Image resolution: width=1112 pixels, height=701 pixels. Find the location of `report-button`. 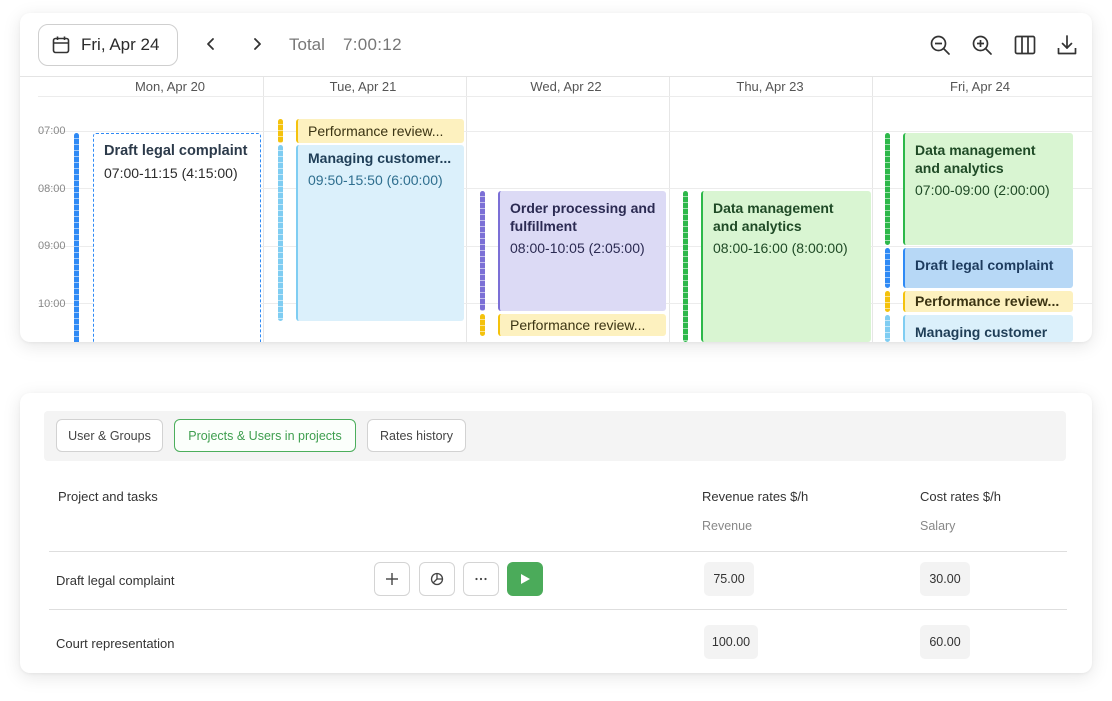

report-button is located at coordinates (437, 579).